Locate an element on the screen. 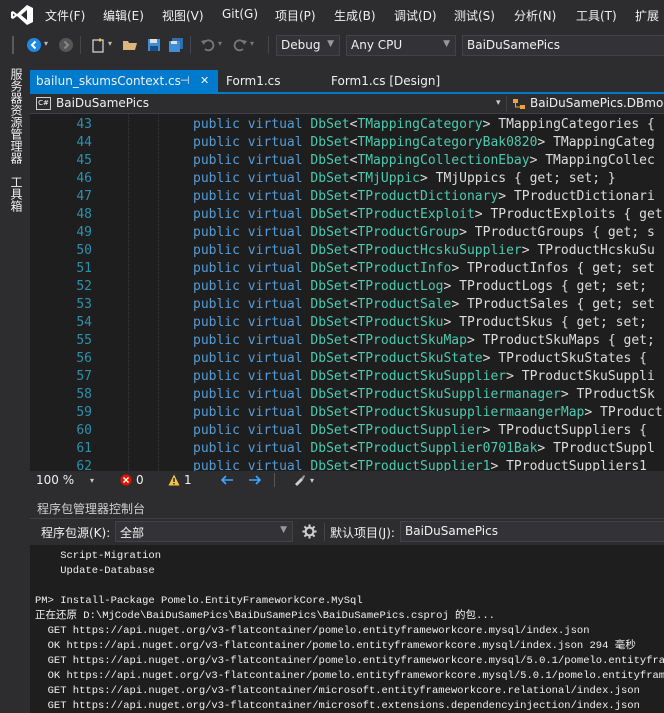  menu-file: 文件(F) is located at coordinates (65, 15).